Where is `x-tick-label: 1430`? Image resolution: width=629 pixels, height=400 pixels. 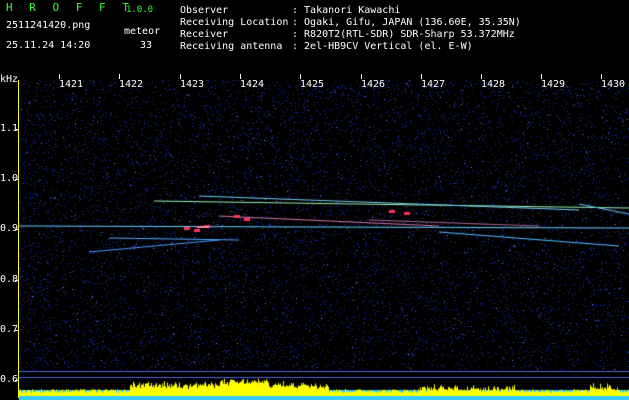
x-tick-label: 1430 is located at coordinates (613, 84).